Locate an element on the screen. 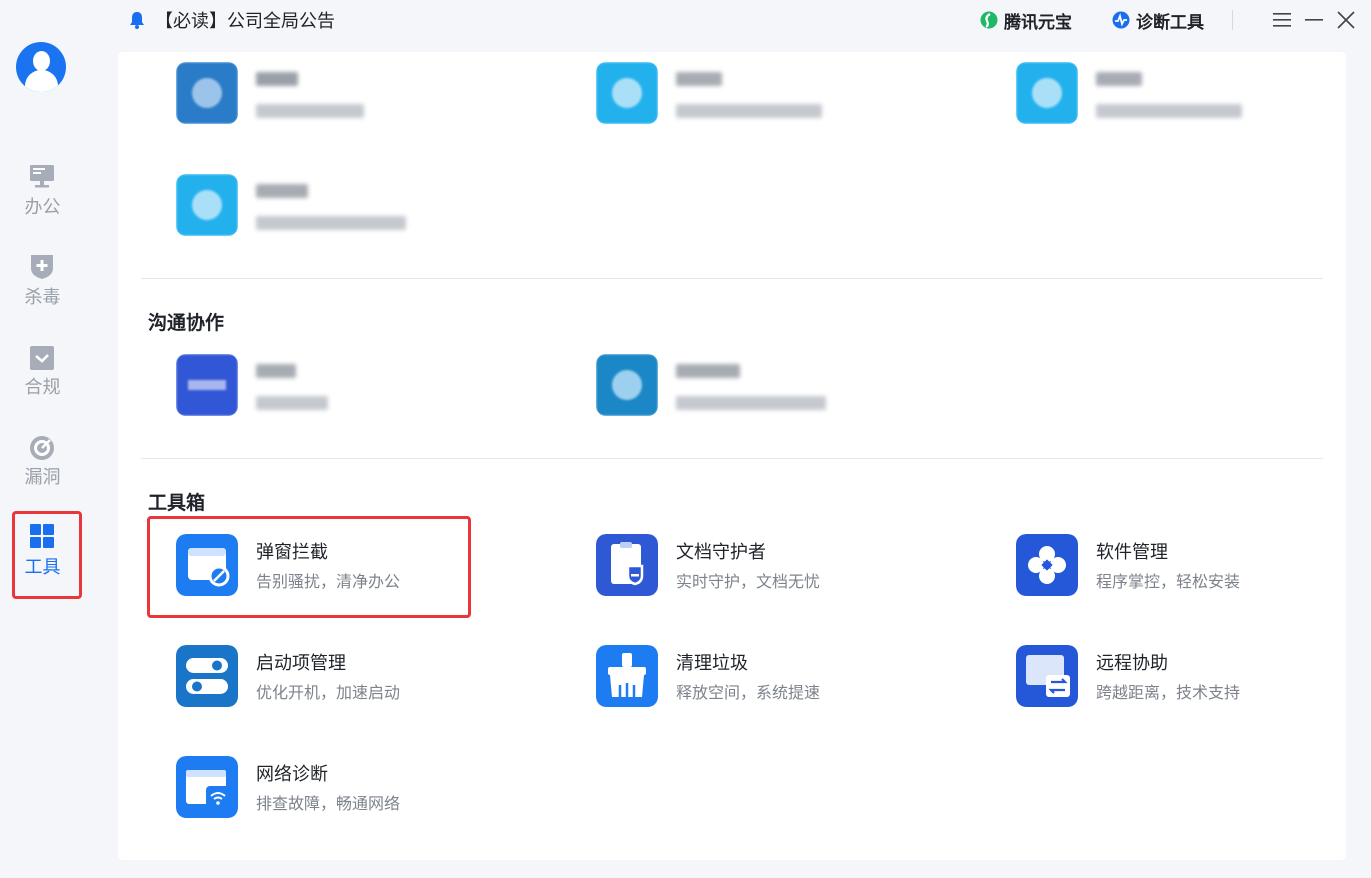 Image resolution: width=1371 pixels, height=878 pixels. tool-desc: 程序掌控，轻松安装 is located at coordinates (1168, 581).